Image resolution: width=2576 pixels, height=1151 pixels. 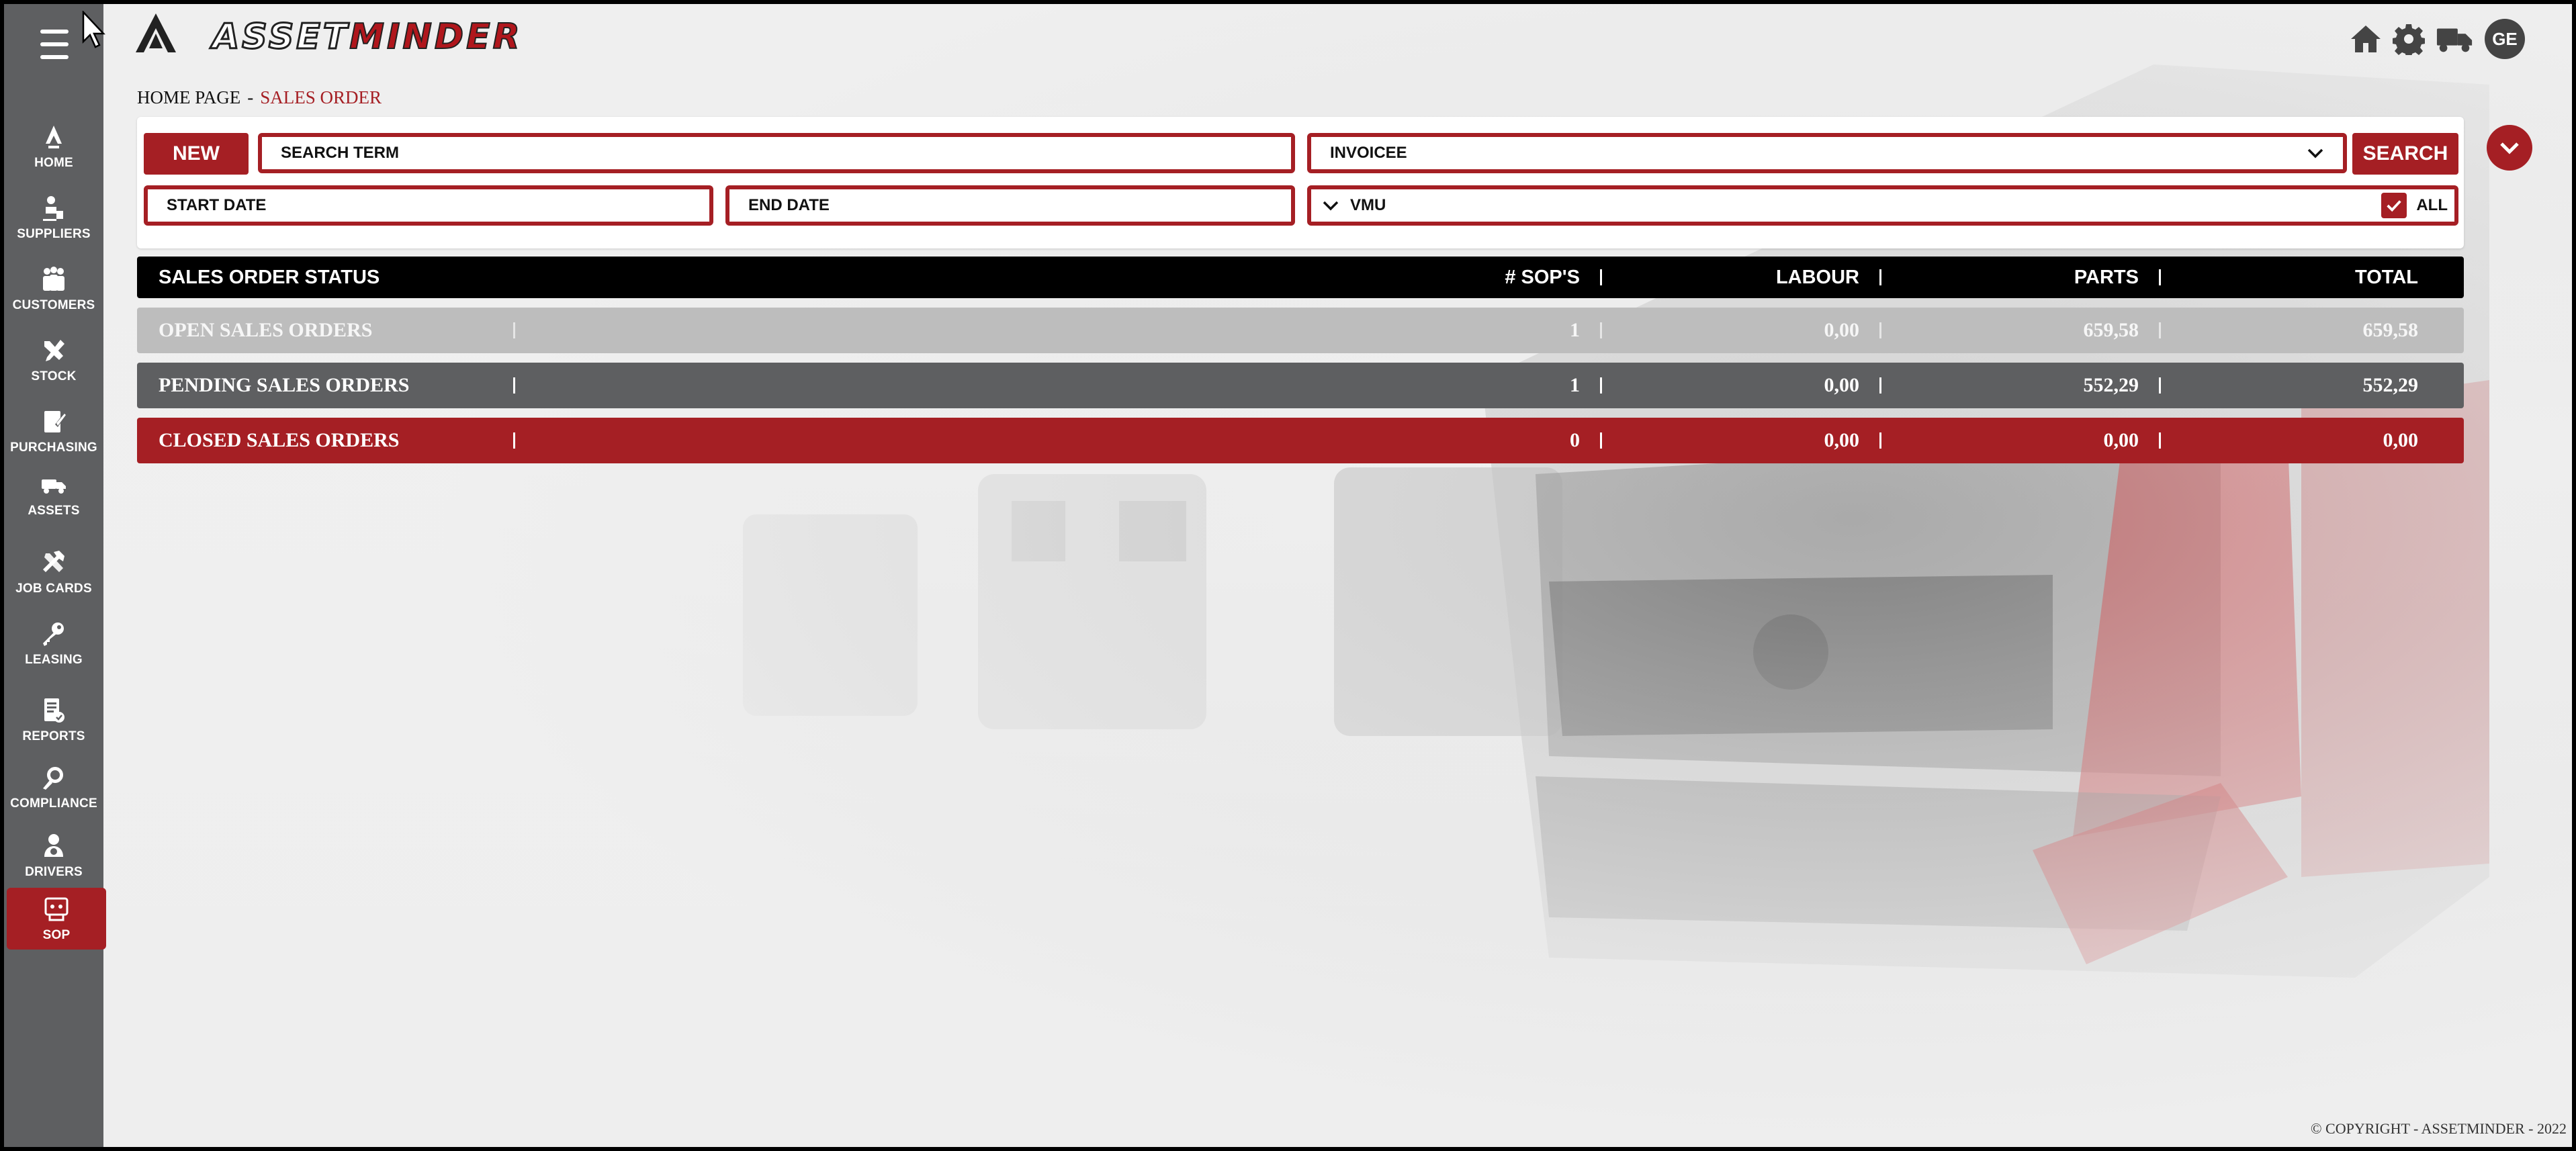 I want to click on collapse-filters-button, so click(x=2510, y=148).